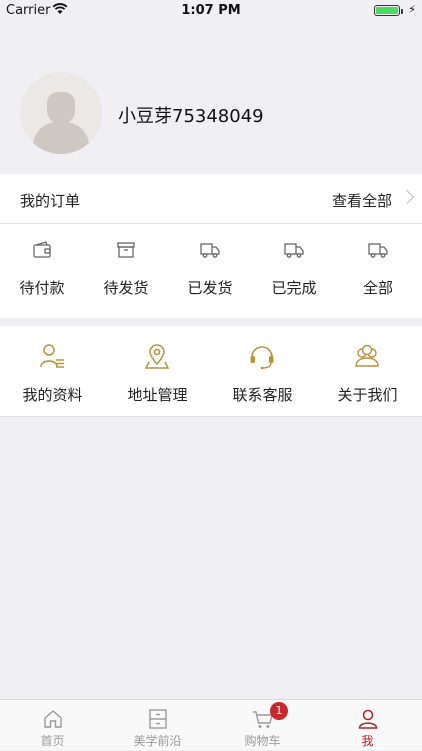  I want to click on about-us-button: 关于我们, so click(367, 371).